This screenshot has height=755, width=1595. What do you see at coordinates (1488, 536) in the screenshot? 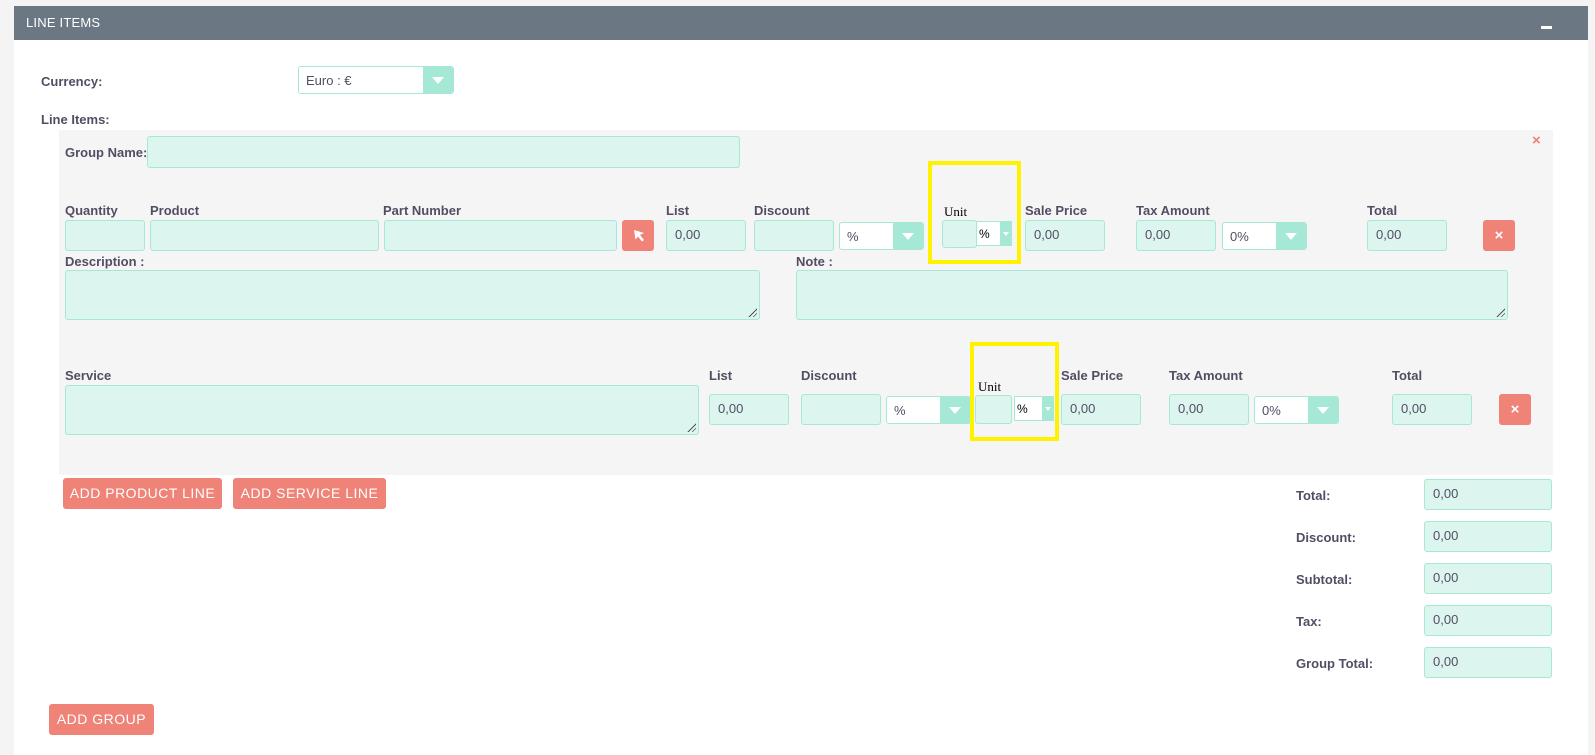
I see `totals-discount-input: 0,00` at bounding box center [1488, 536].